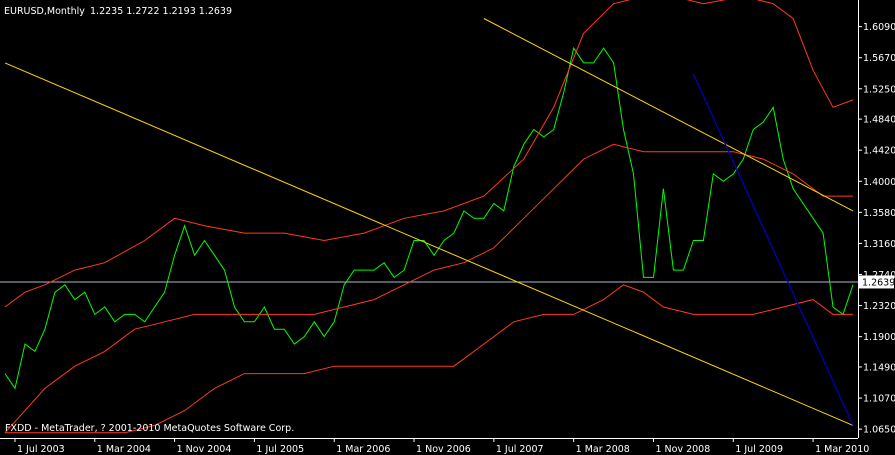 This screenshot has width=895, height=455. I want to click on y-tick-label: 1.2320, so click(879, 306).